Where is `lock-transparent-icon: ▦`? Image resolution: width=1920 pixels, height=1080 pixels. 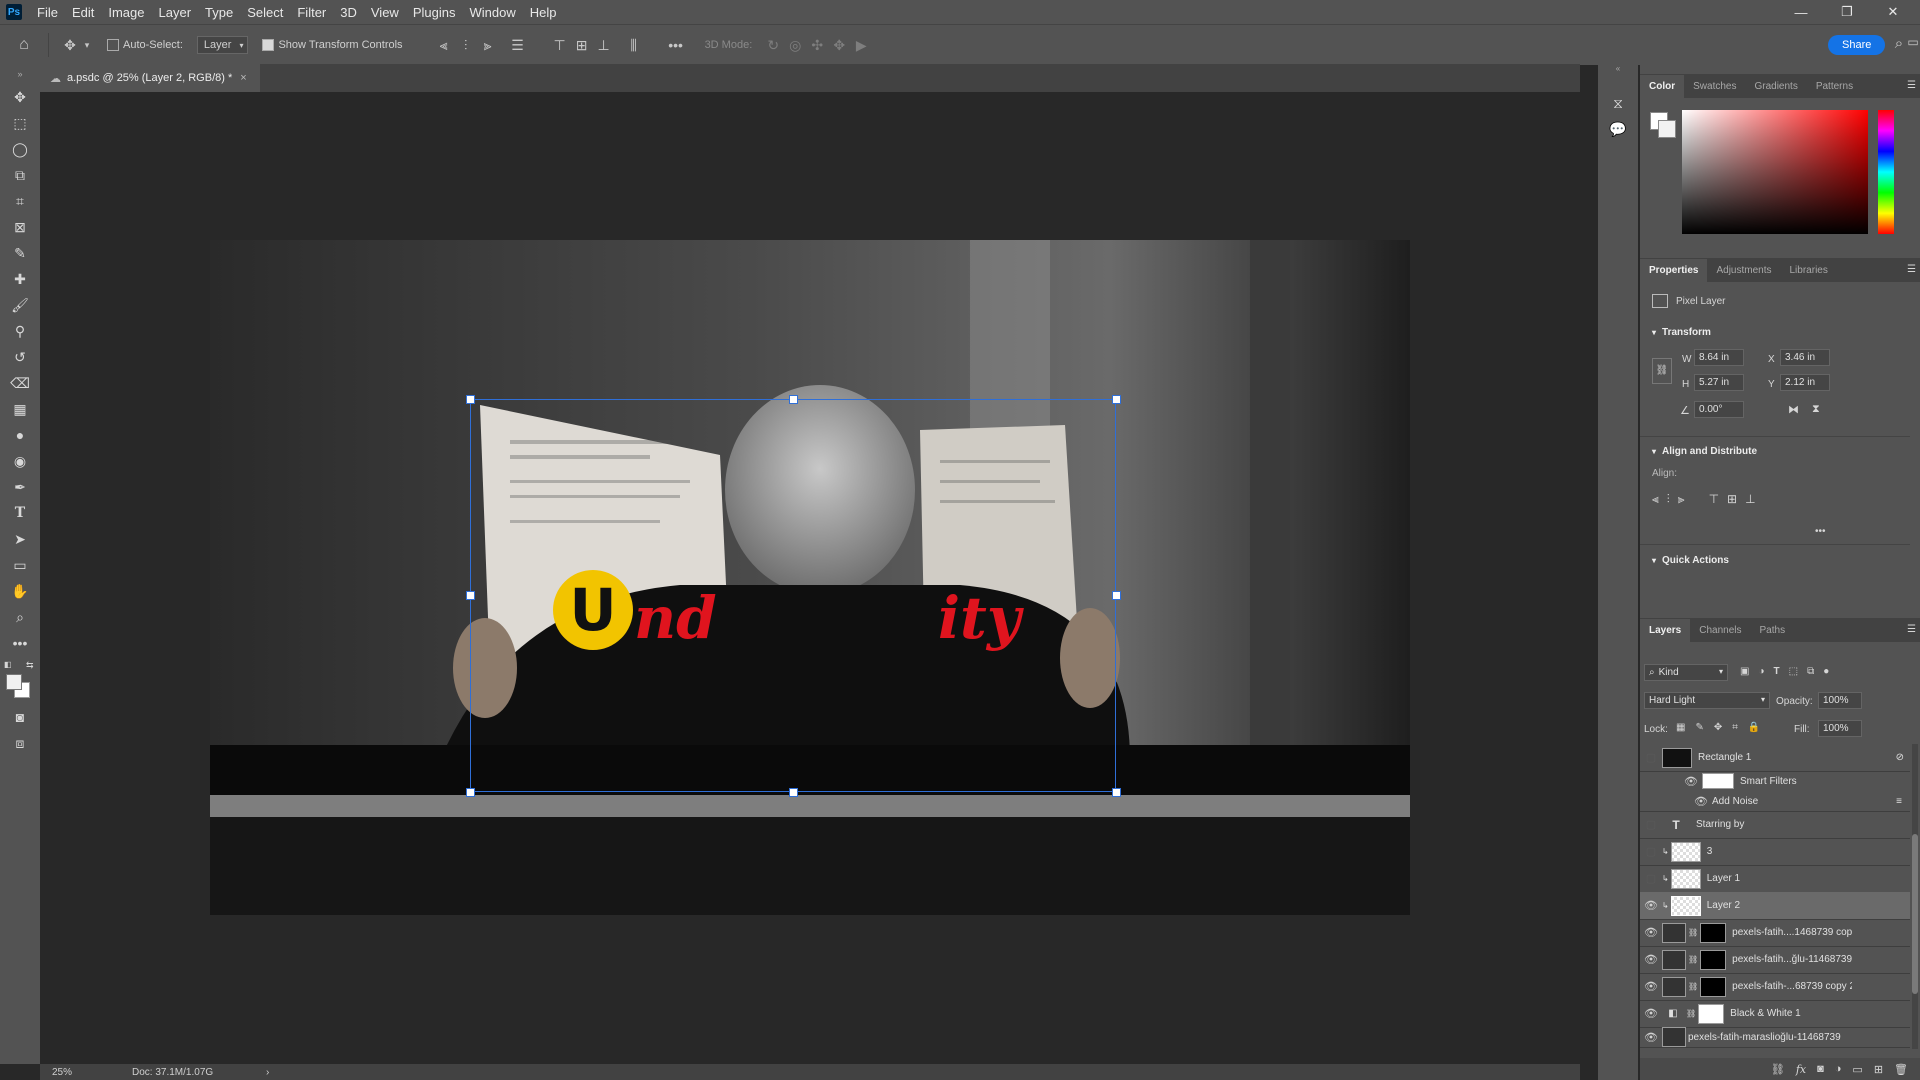 lock-transparent-icon: ▦ is located at coordinates (1680, 727).